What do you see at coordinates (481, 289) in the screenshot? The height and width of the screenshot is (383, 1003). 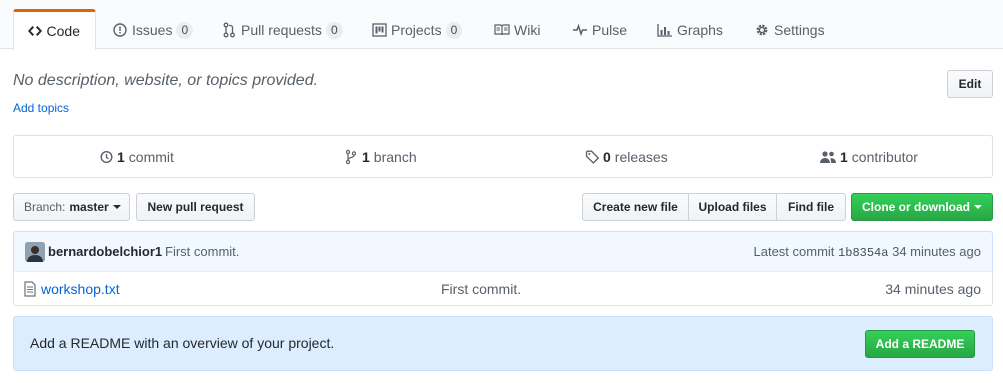 I see `file-commit-message: First commit.` at bounding box center [481, 289].